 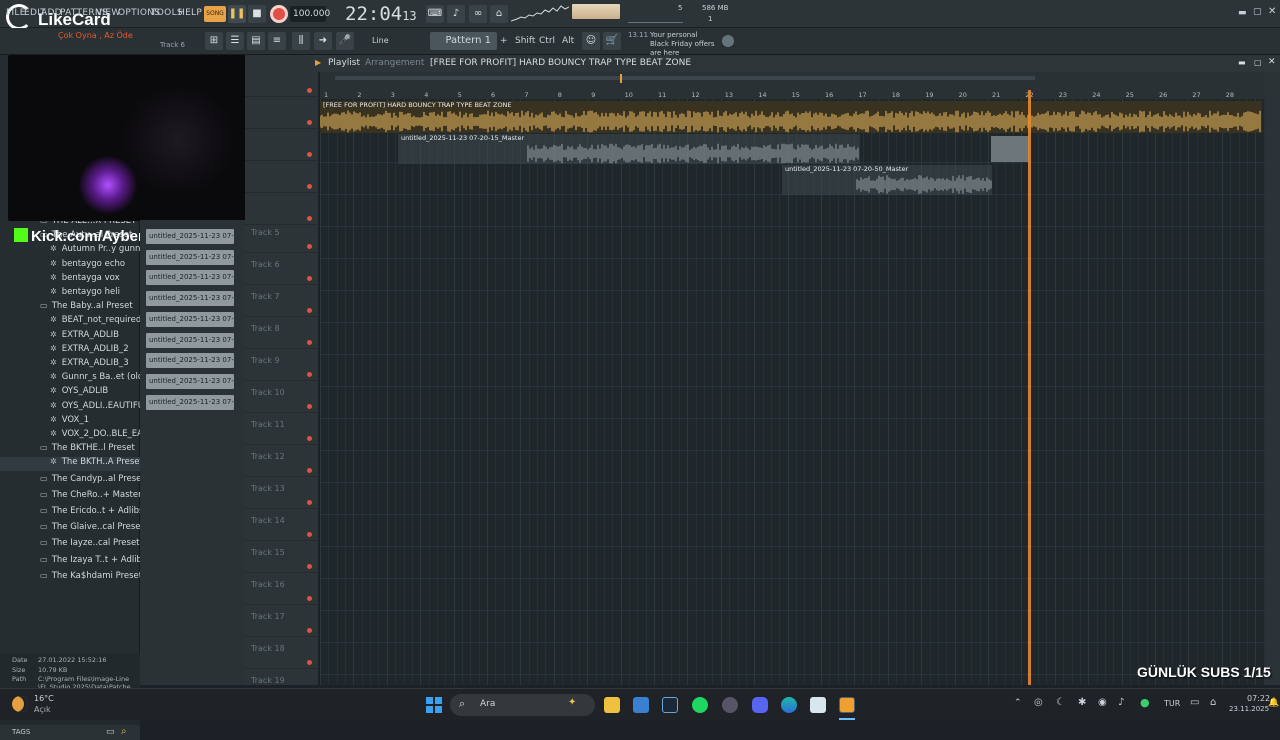 What do you see at coordinates (301, 41) in the screenshot?
I see `mixer-icon: ⫼` at bounding box center [301, 41].